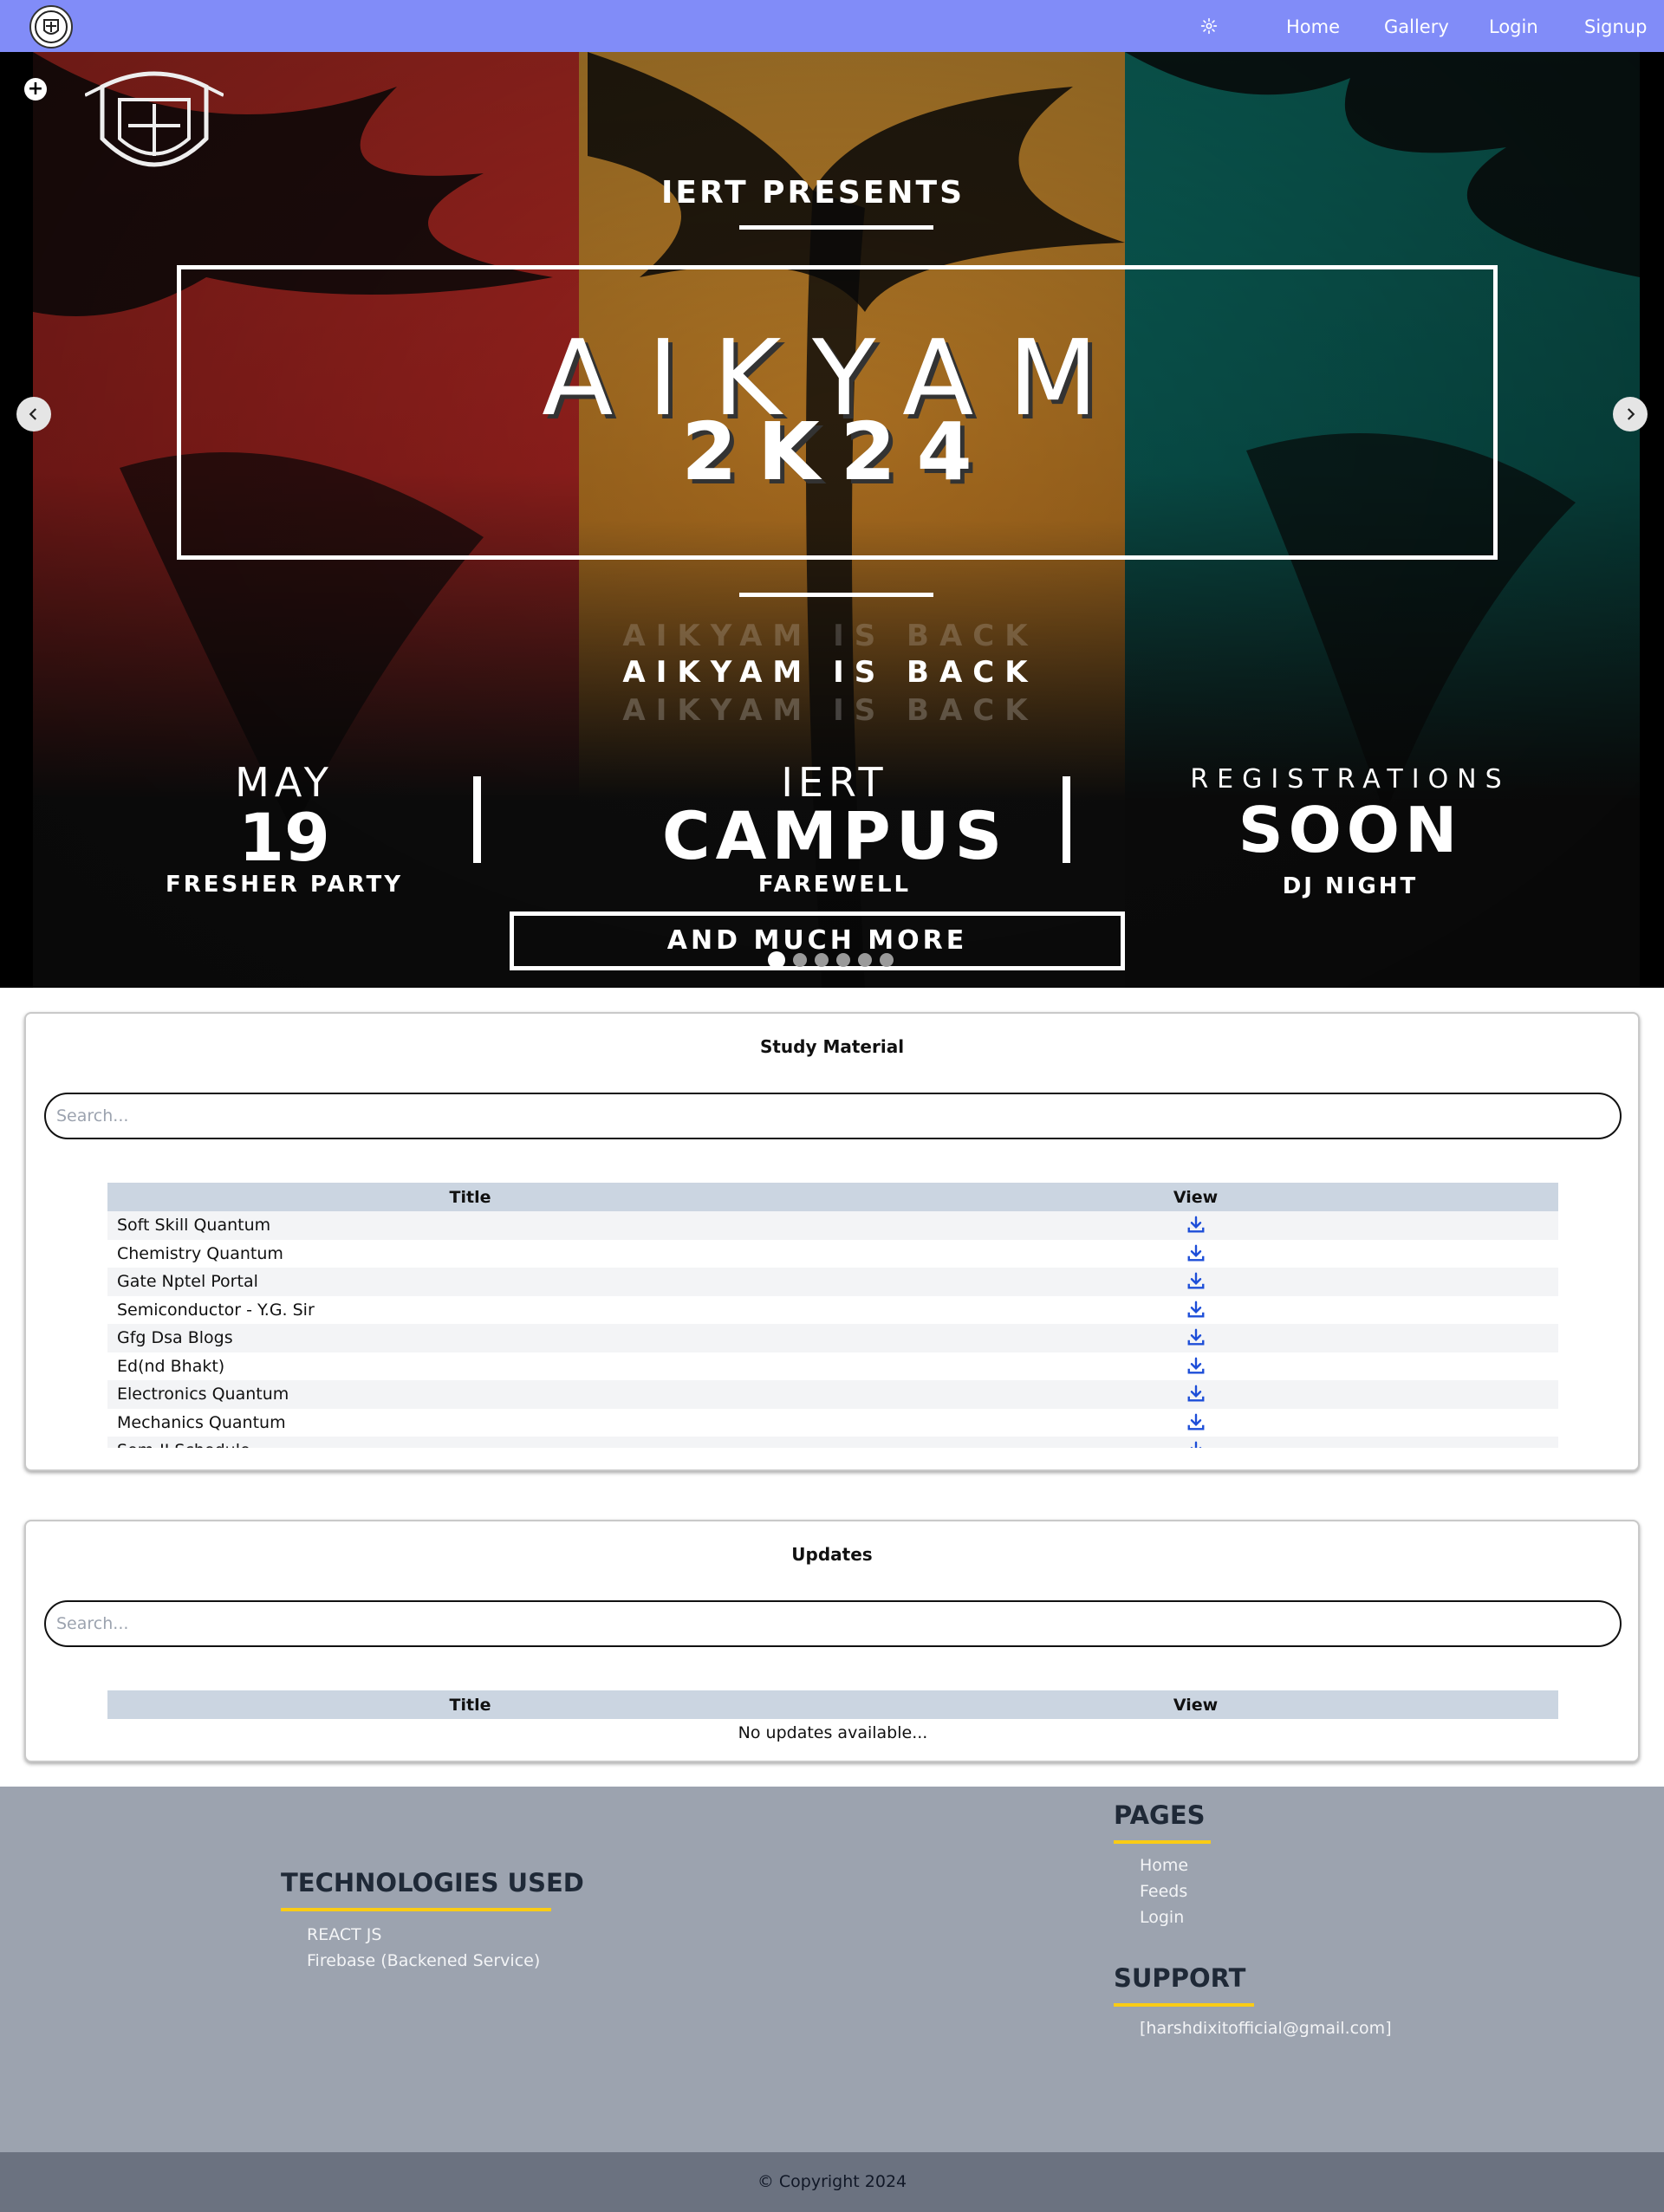 The height and width of the screenshot is (2212, 1664). I want to click on poster-tagline-ghost-top: AIKYAM IS BACK, so click(830, 636).